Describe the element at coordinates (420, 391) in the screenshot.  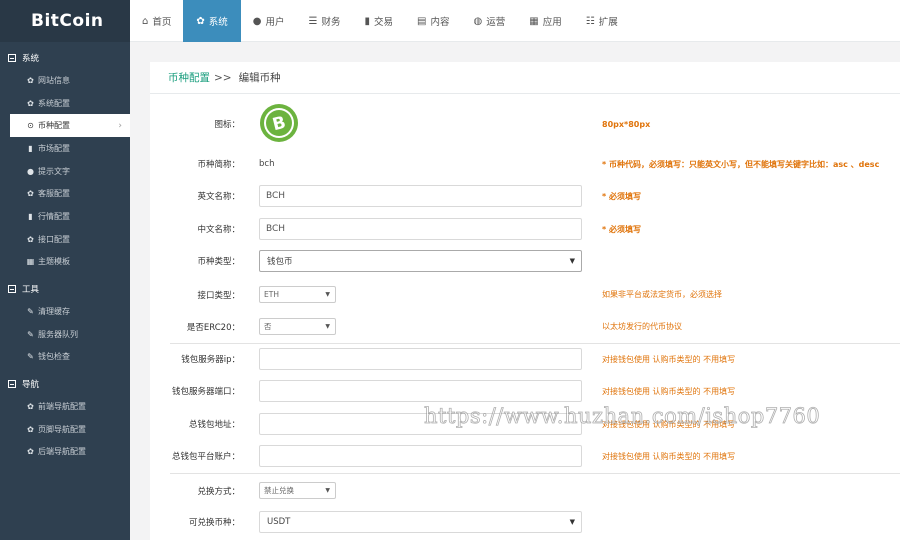
I see `wallet-port-input` at that location.